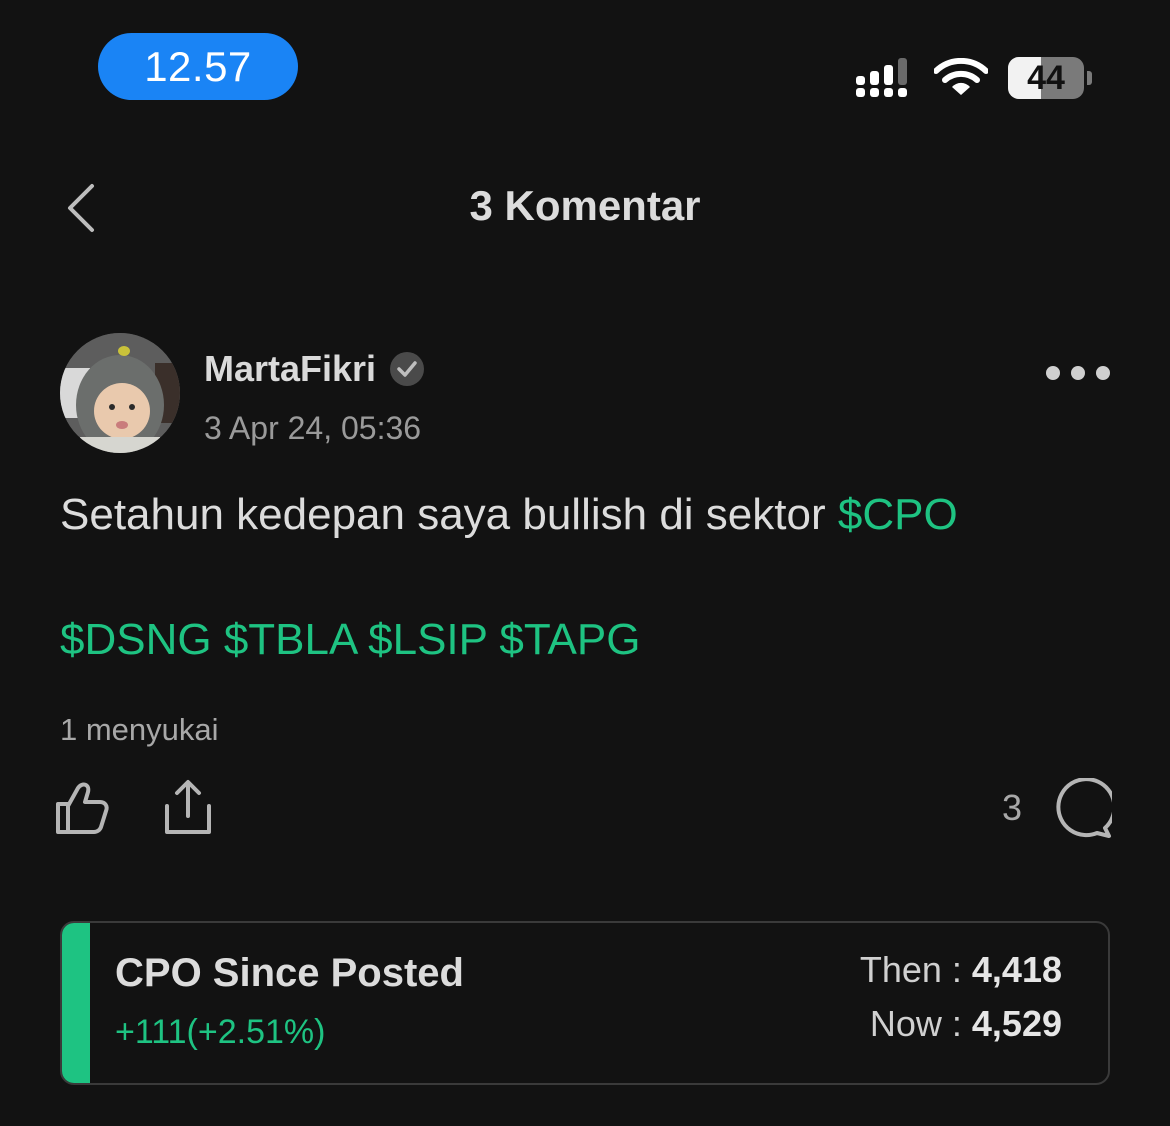 The image size is (1170, 1126). I want to click on now-label: Now :, so click(920, 1023).